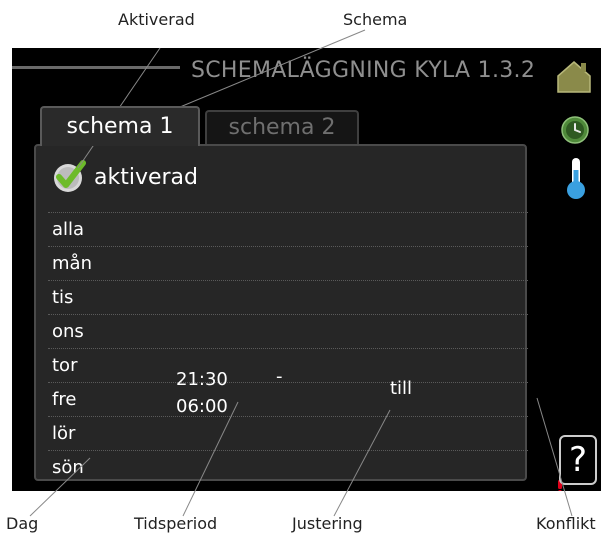  Describe the element at coordinates (327, 523) in the screenshot. I see `callout-justering: Justering` at that location.